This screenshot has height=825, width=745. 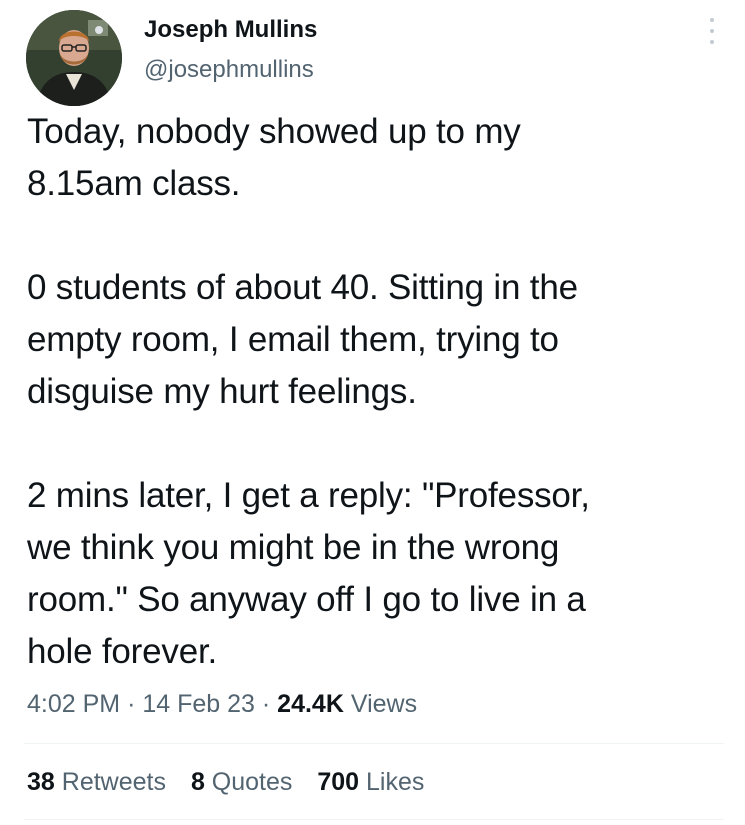 I want to click on tweet-meta: 4:02 PM · 14 Feb 23 · 24.4K Views, so click(x=222, y=704).